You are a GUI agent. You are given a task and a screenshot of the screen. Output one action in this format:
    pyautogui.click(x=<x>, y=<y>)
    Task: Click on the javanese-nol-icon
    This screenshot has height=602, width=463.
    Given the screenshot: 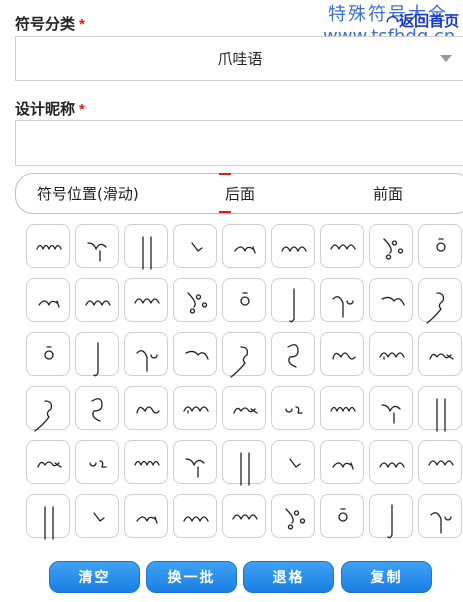 What is the action you would take?
    pyautogui.click(x=441, y=463)
    